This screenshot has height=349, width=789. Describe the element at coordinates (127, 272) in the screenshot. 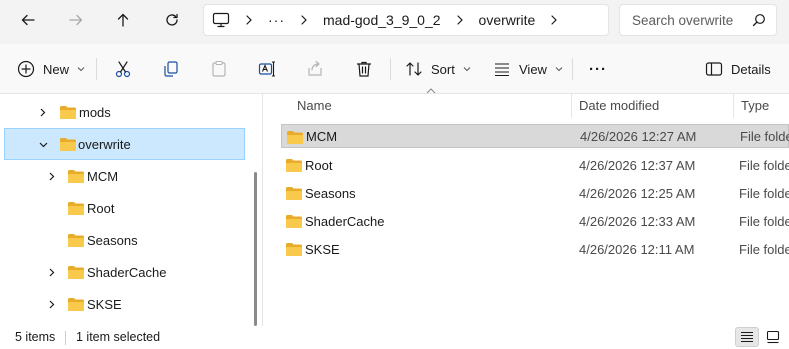

I see `tree-item-label: ShaderCache` at that location.